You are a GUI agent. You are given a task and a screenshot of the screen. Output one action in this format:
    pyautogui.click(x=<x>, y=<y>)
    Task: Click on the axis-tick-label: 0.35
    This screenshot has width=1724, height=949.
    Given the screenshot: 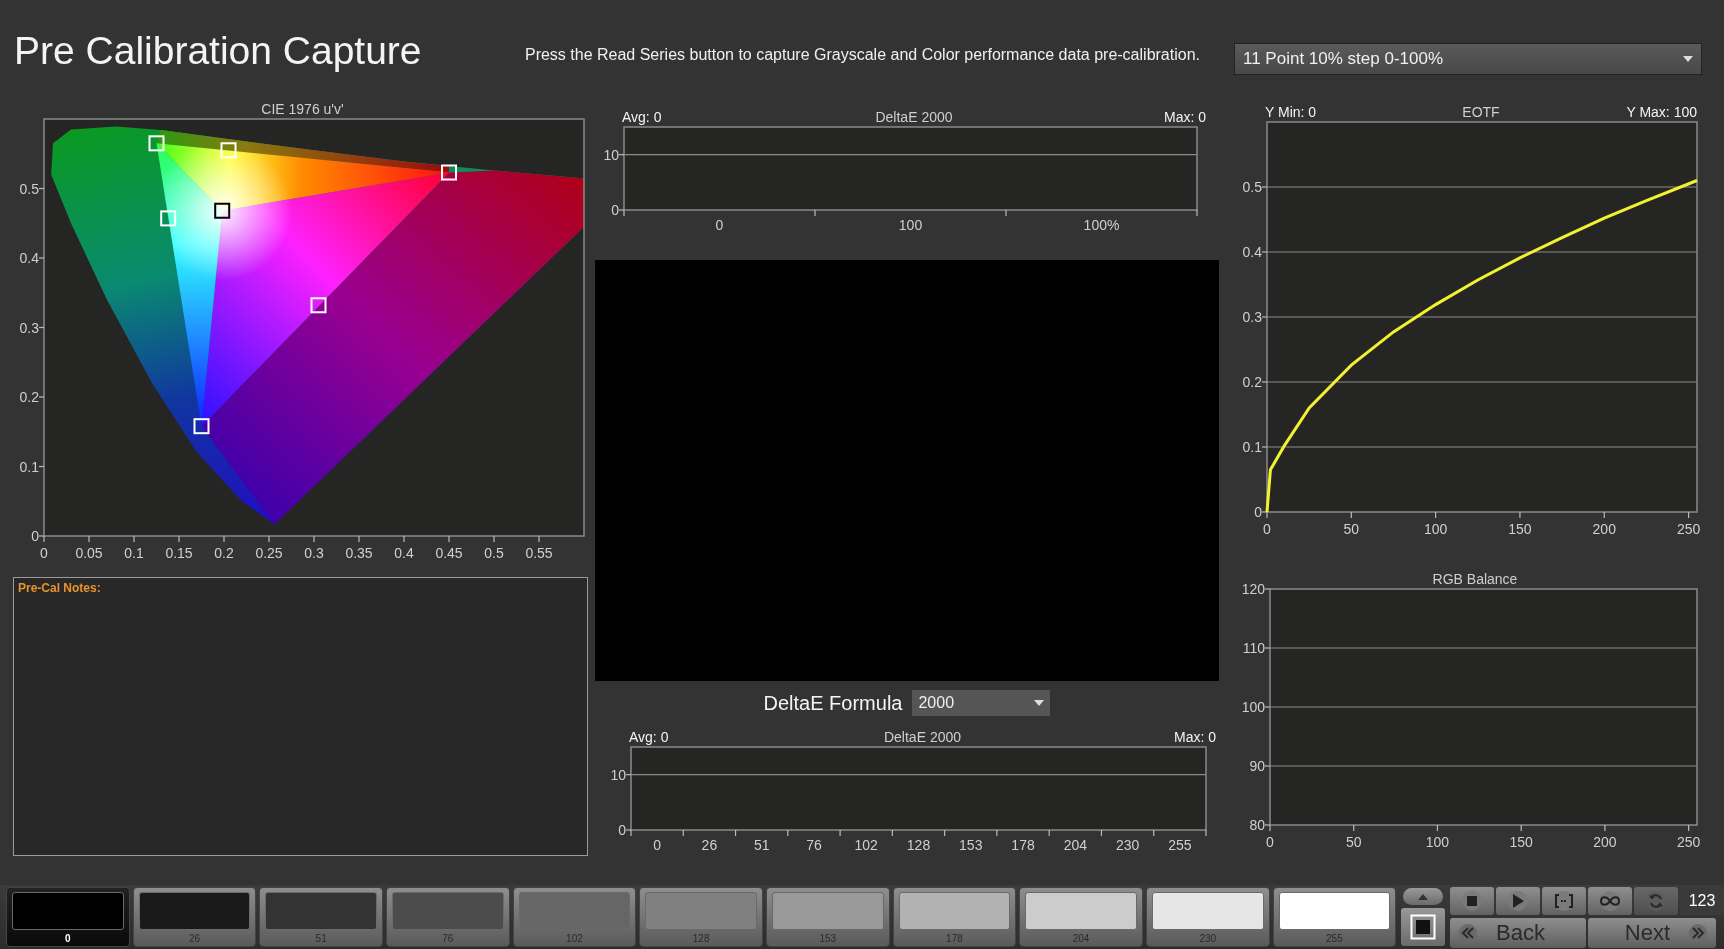 What is the action you would take?
    pyautogui.click(x=359, y=553)
    